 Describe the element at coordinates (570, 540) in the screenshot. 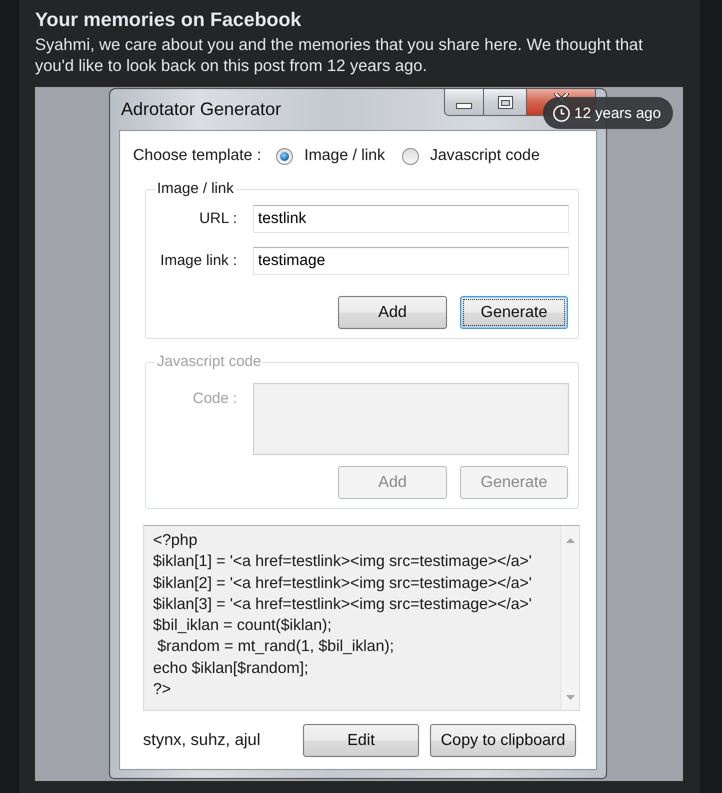

I see `scroll-up-icon` at that location.